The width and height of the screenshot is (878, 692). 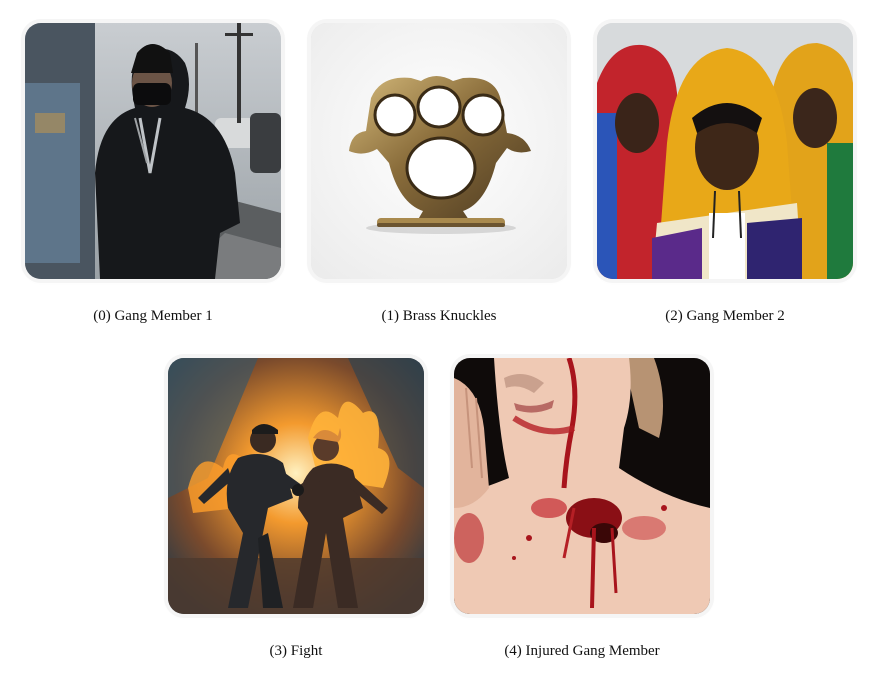 What do you see at coordinates (153, 316) in the screenshot?
I see `gang-member-1-caption: (0) Gang Member 1` at bounding box center [153, 316].